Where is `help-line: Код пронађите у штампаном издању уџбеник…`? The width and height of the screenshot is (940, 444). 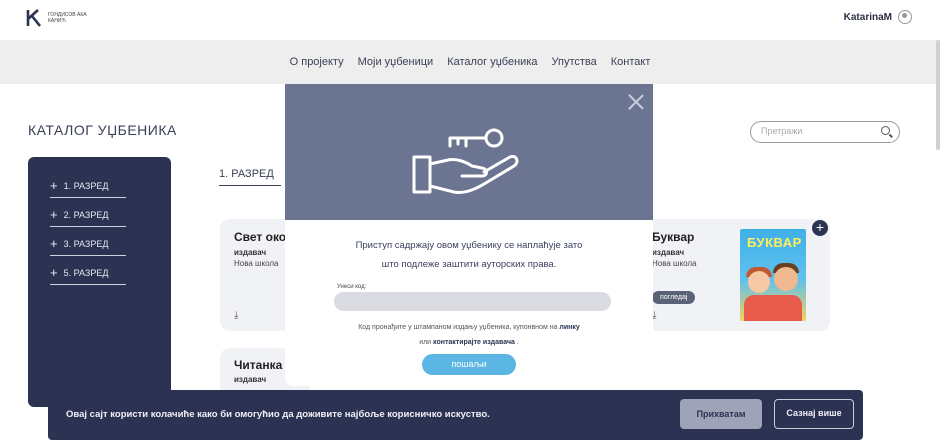 help-line: Код пронађите у штампаном издању уџбеник… is located at coordinates (469, 327).